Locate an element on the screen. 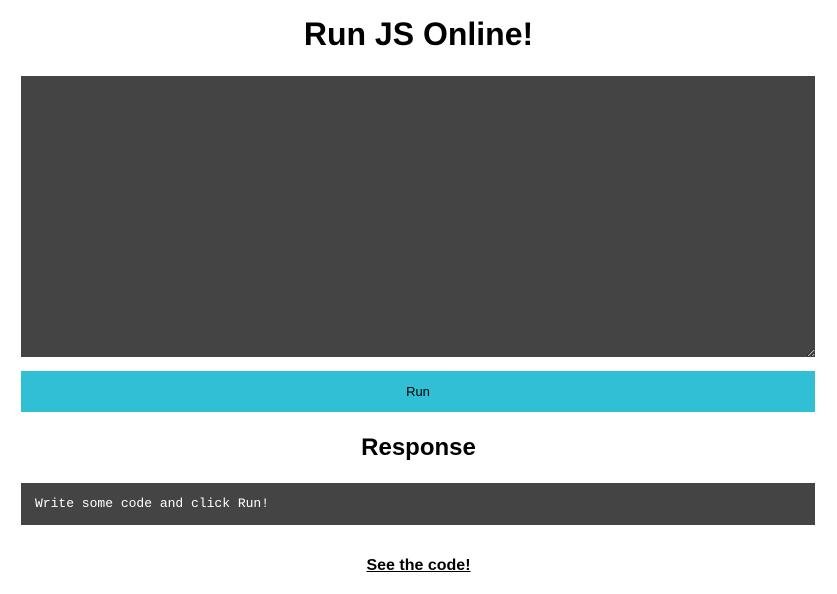 This screenshot has height=594, width=837. see-code-link: See the code! is located at coordinates (418, 565).